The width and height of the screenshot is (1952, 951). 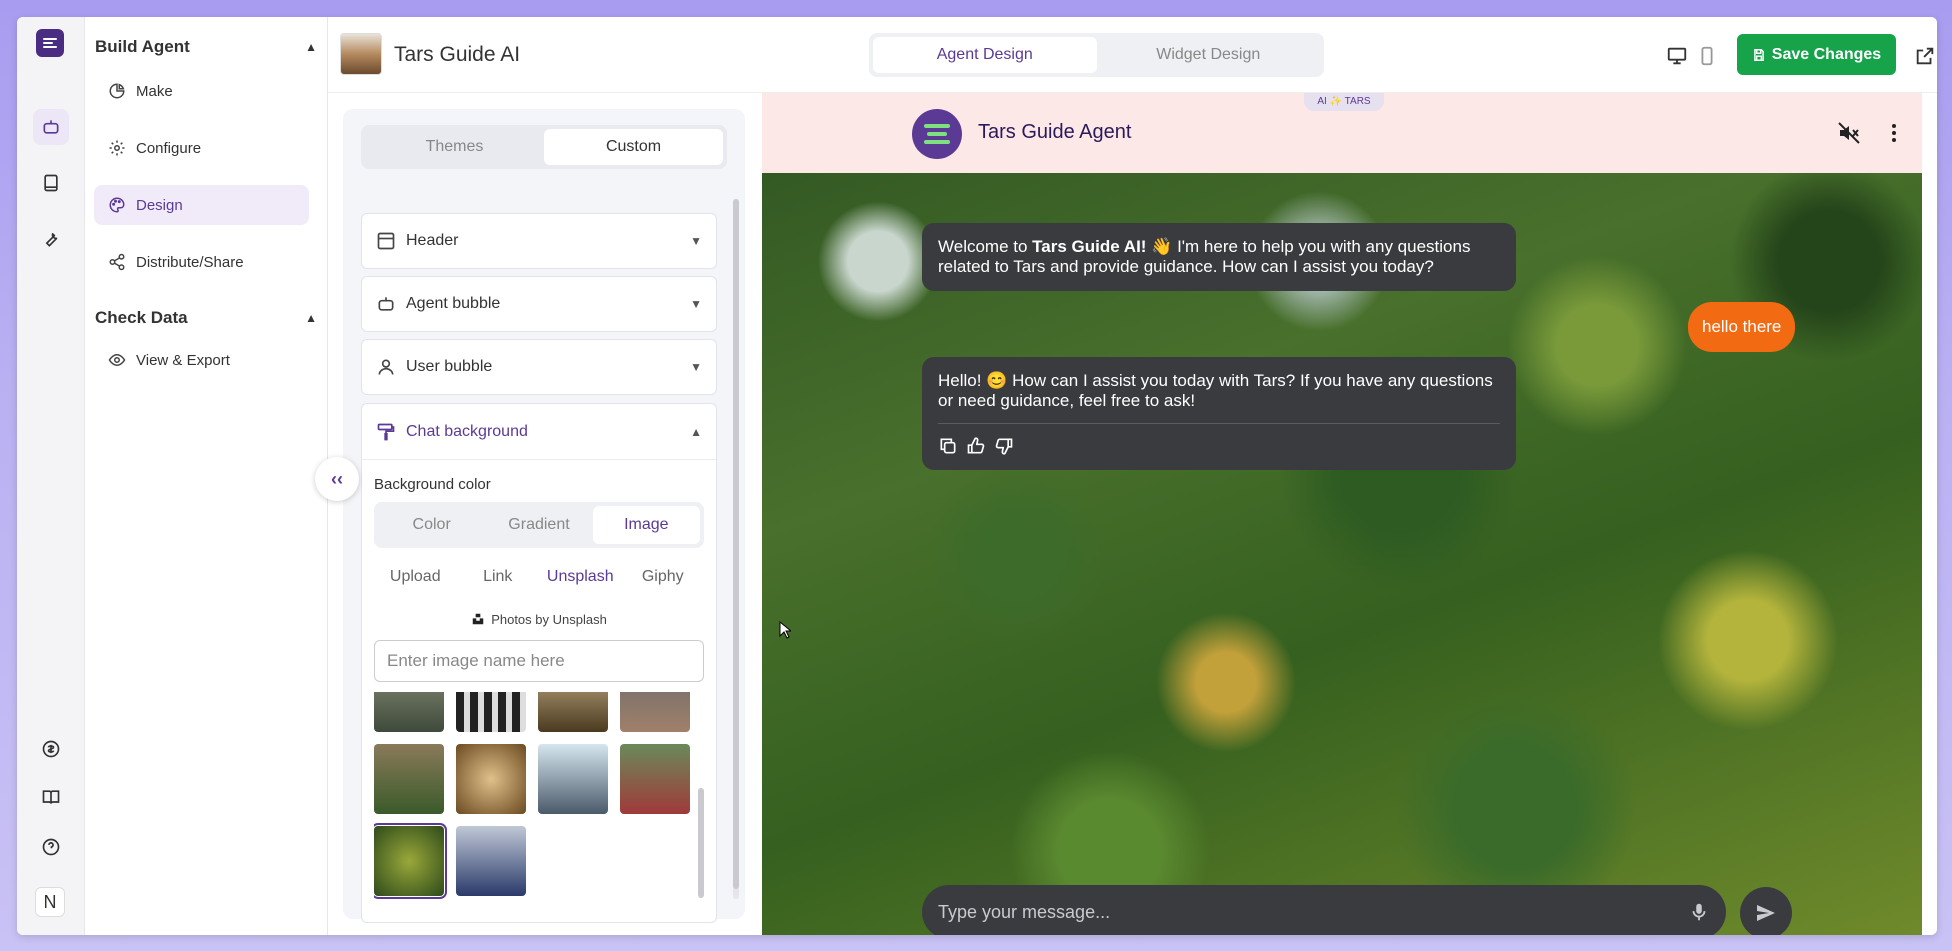 What do you see at coordinates (201, 148) in the screenshot?
I see `sidebar-item-configure: Configure` at bounding box center [201, 148].